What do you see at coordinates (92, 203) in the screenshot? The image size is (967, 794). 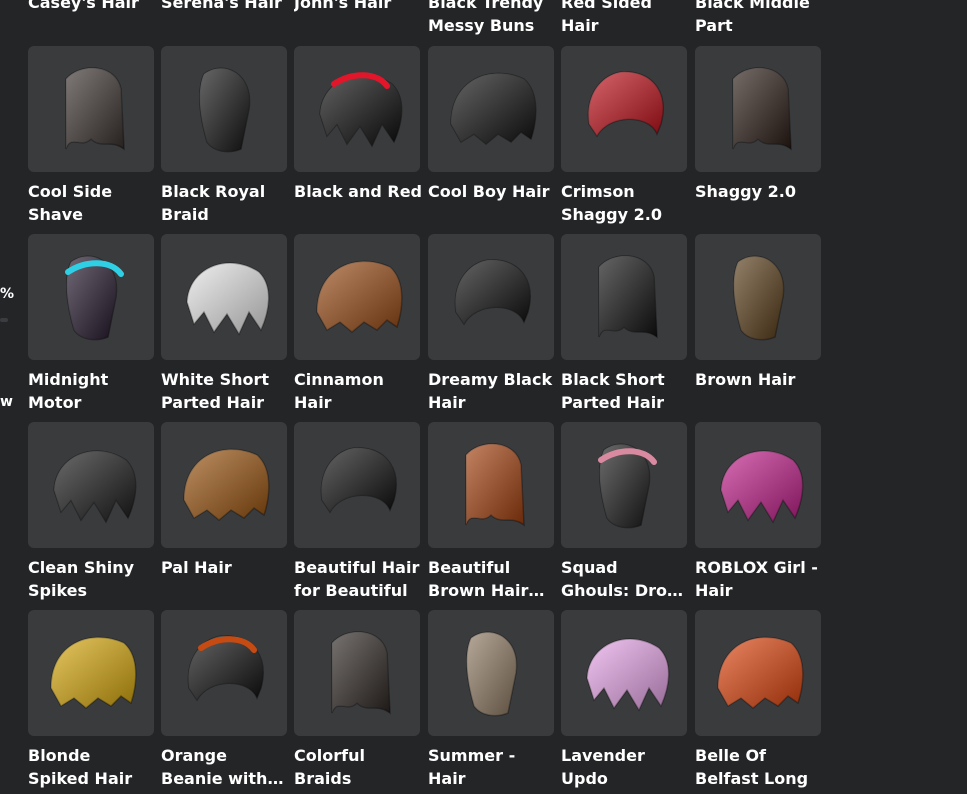 I see `item-name: Cool Side Shave` at bounding box center [92, 203].